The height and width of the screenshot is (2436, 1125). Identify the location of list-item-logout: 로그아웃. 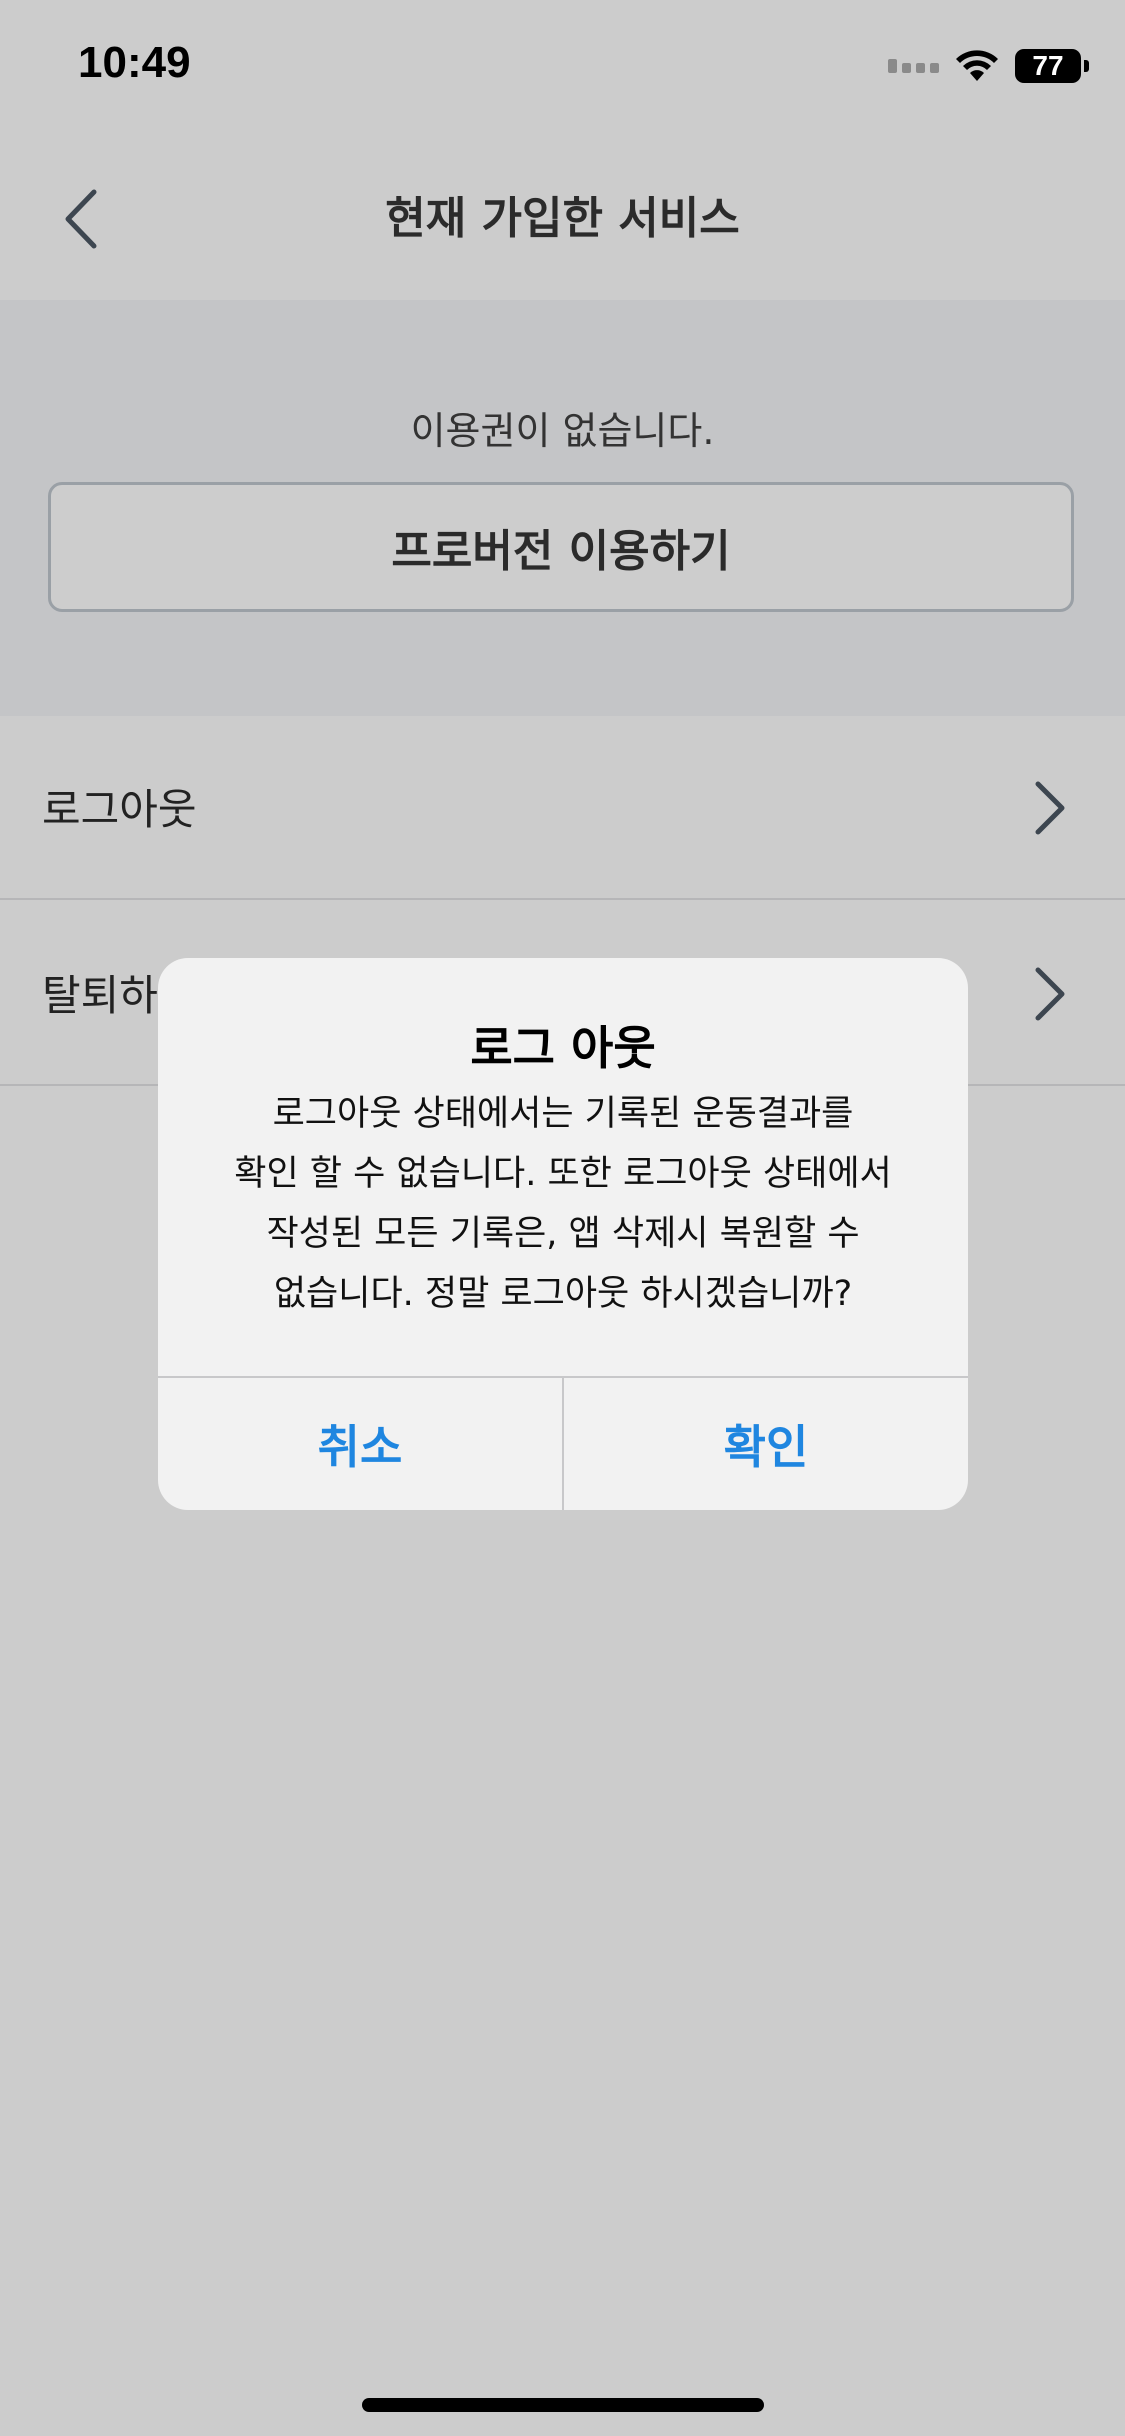
(562, 808).